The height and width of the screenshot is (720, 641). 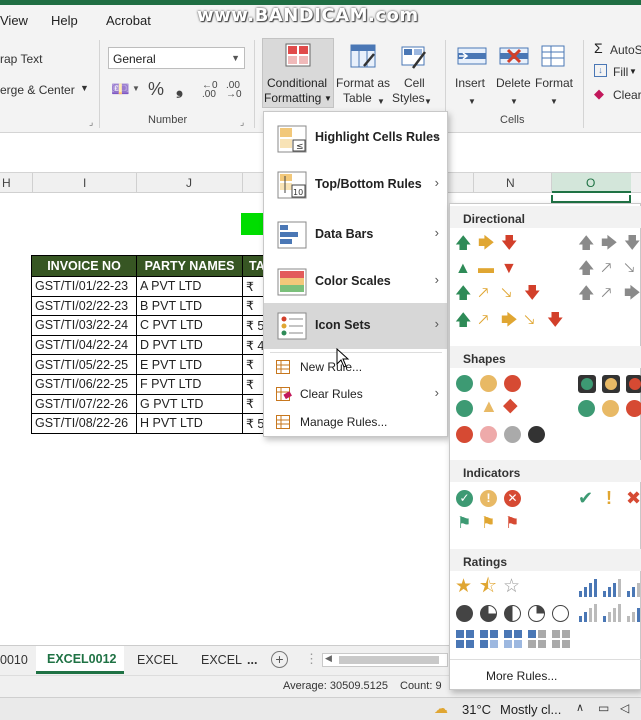 What do you see at coordinates (633, 498) in the screenshot?
I see `x-icon: ✖` at bounding box center [633, 498].